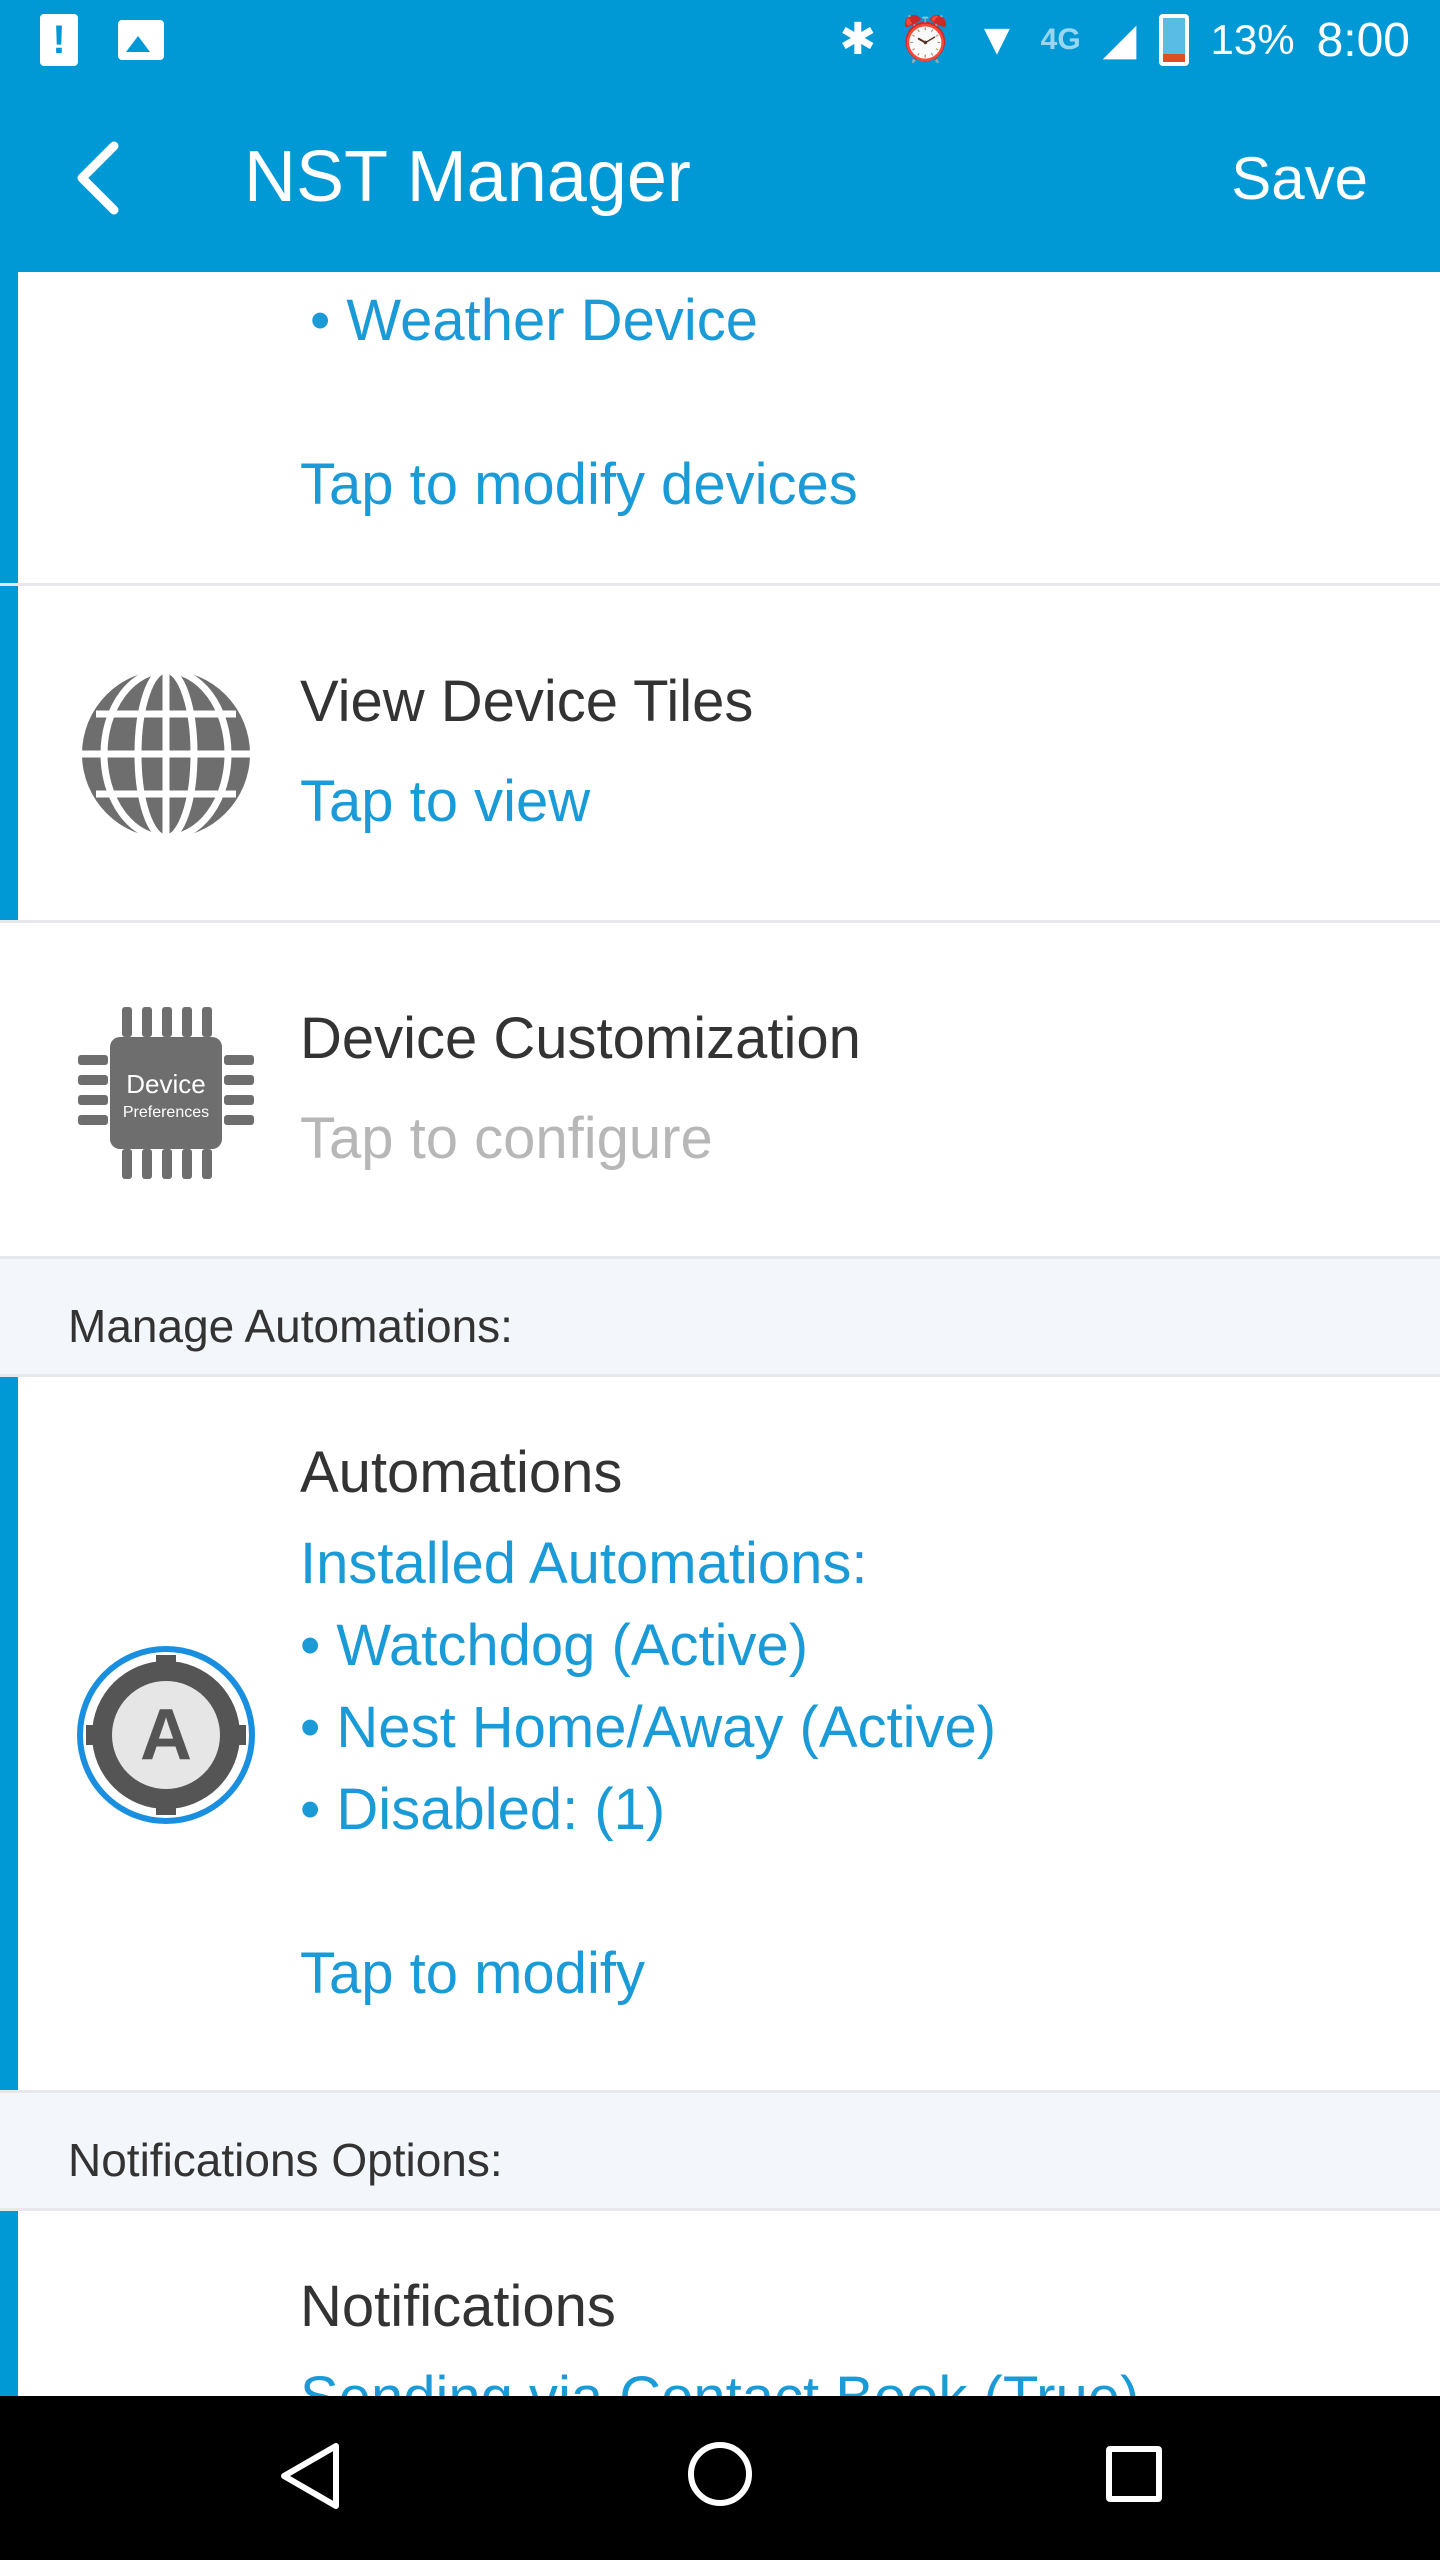 The image size is (1440, 2560). Describe the element at coordinates (1060, 39) in the screenshot. I see `network-type: 4G` at that location.